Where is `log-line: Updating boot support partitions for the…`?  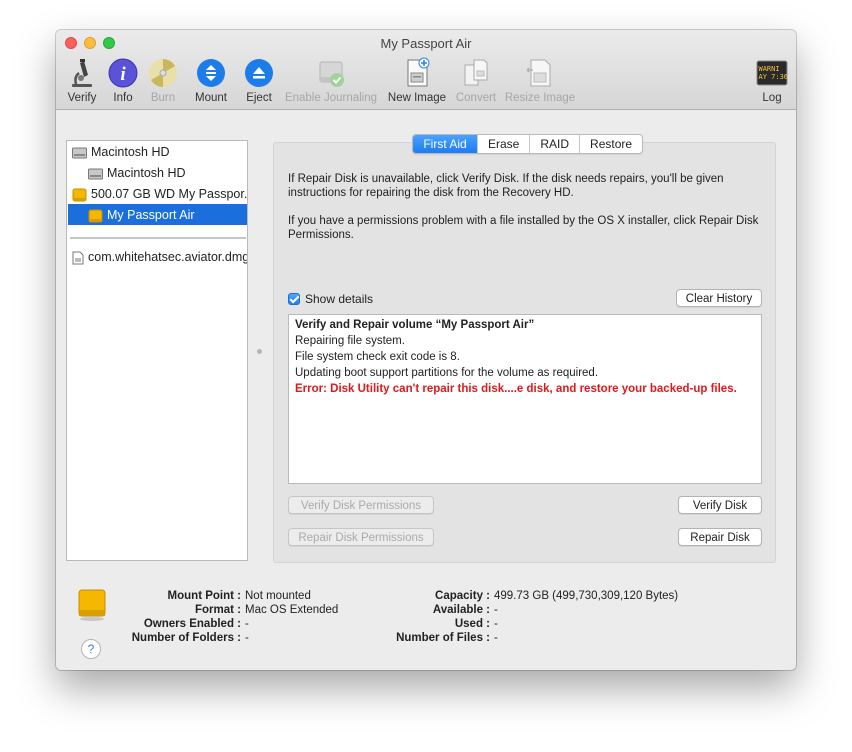
log-line: Updating boot support partitions for the… is located at coordinates (447, 373).